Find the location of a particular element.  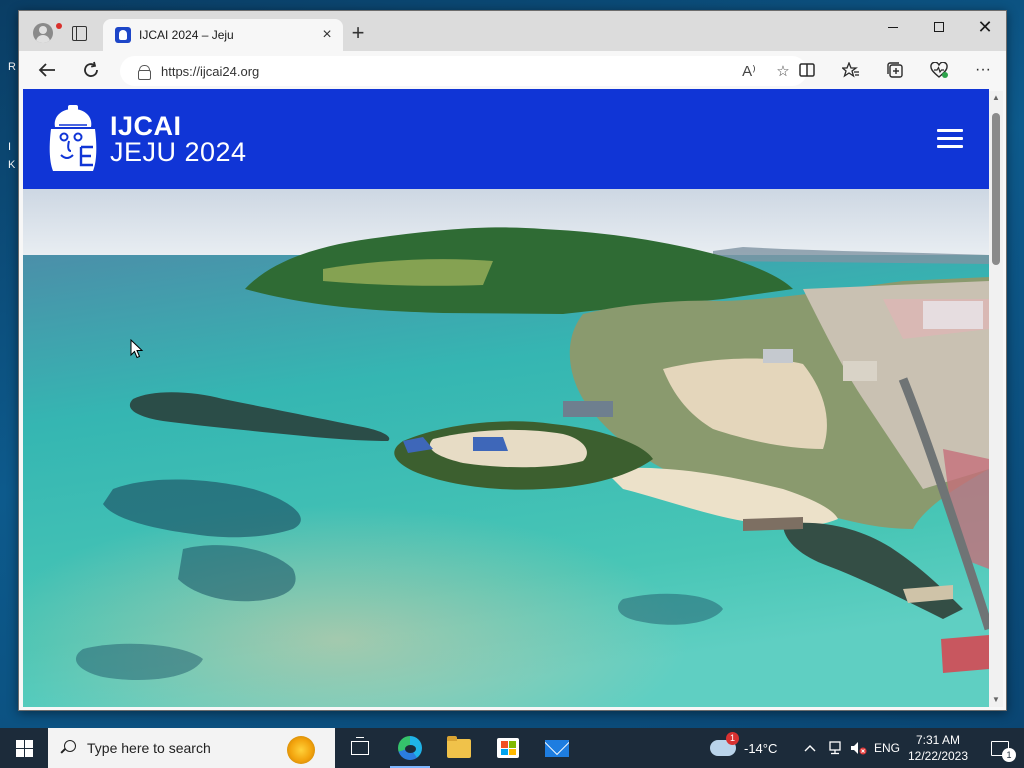

notification-count: 1 is located at coordinates (1009, 754).